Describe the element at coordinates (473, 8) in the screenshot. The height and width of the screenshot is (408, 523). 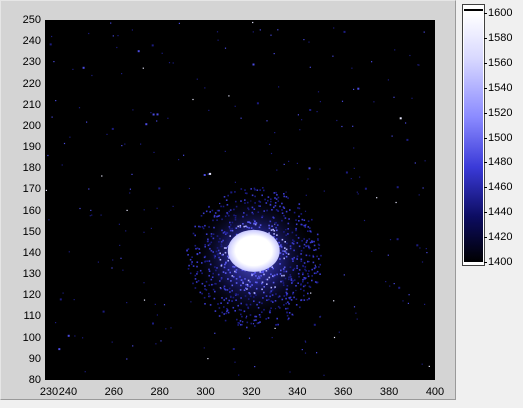
I see `color-ramp-marker` at that location.